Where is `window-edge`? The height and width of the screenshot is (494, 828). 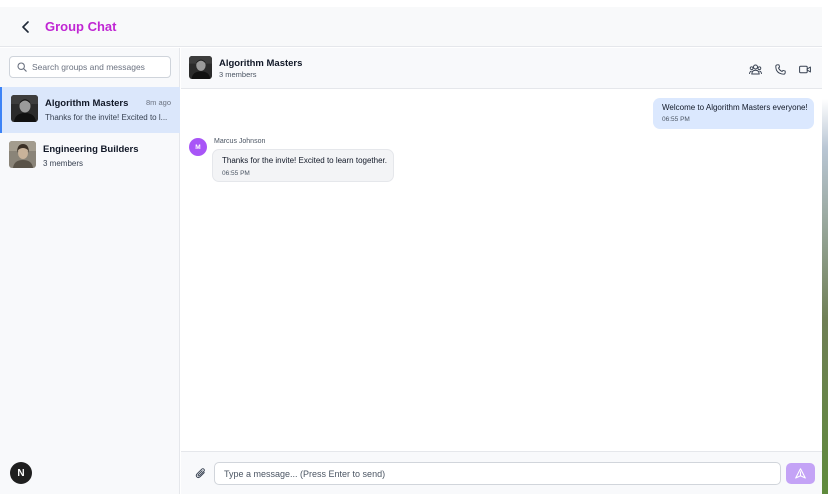
window-edge is located at coordinates (825, 247).